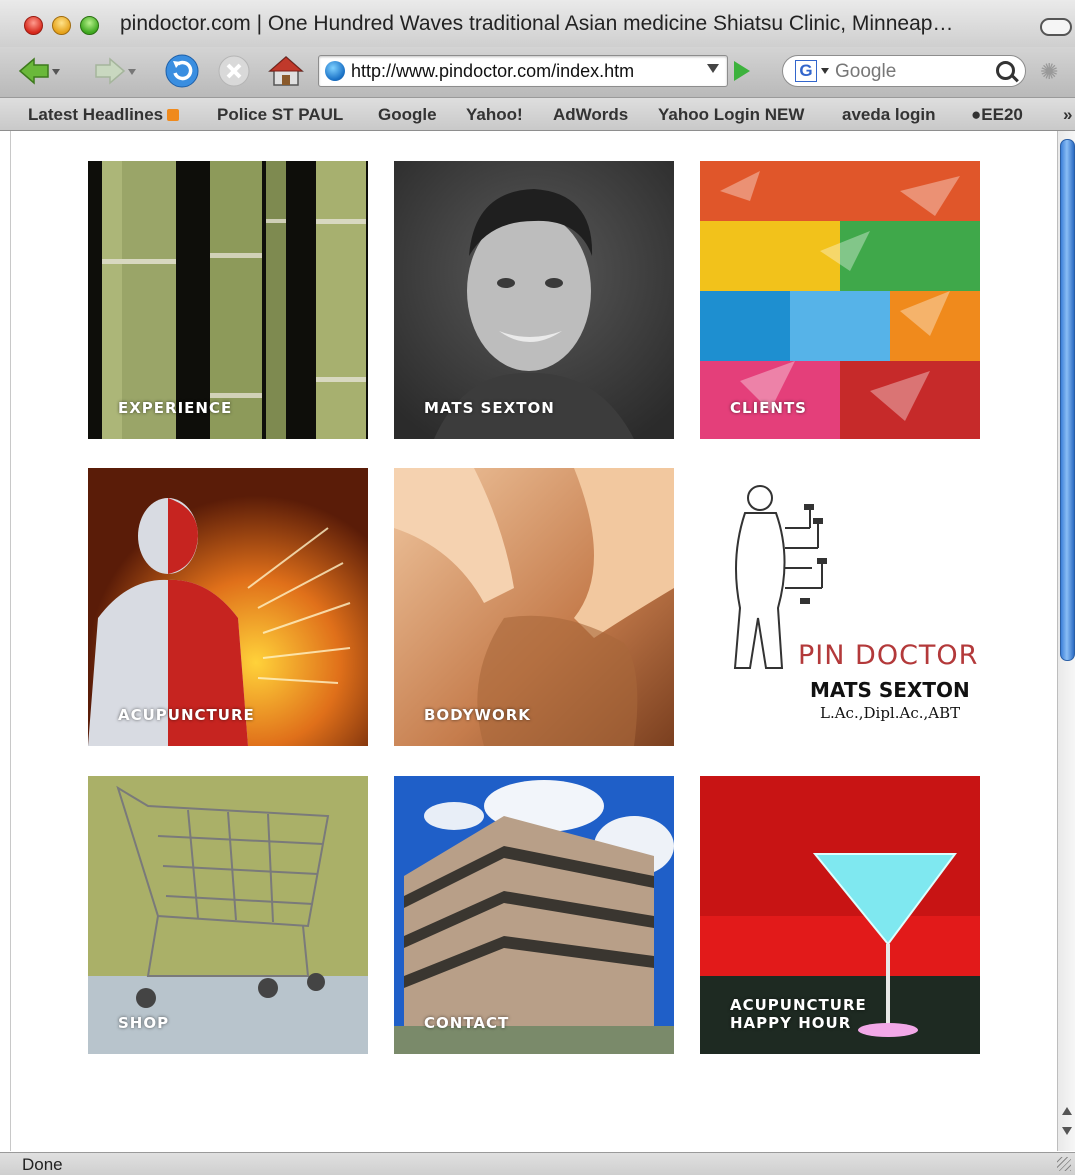  I want to click on vertical-scrollbar, so click(1066, 641).